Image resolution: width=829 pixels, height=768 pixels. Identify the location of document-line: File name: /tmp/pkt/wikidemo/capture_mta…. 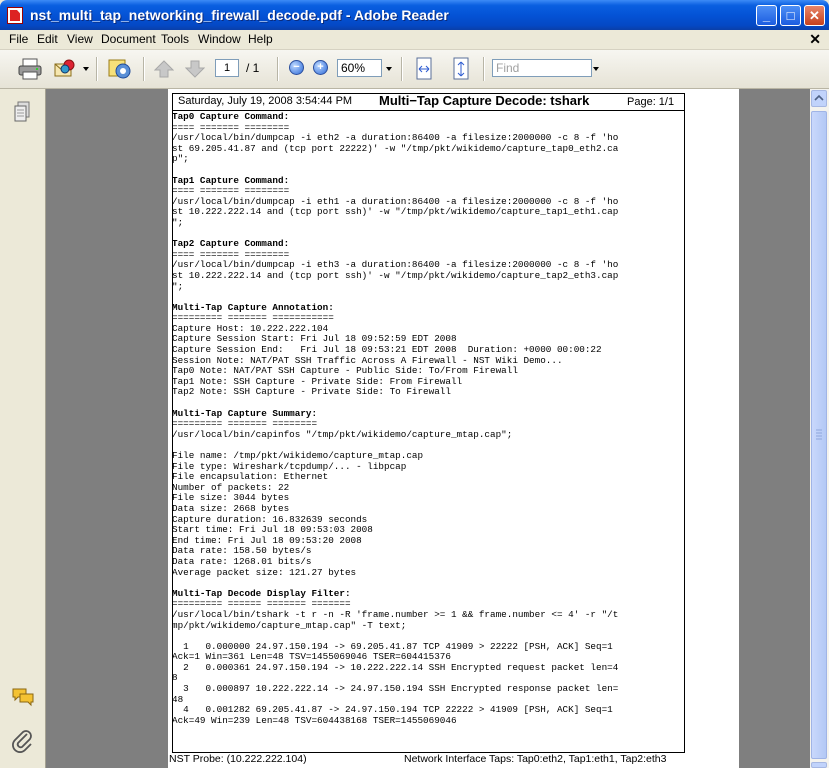
(298, 455).